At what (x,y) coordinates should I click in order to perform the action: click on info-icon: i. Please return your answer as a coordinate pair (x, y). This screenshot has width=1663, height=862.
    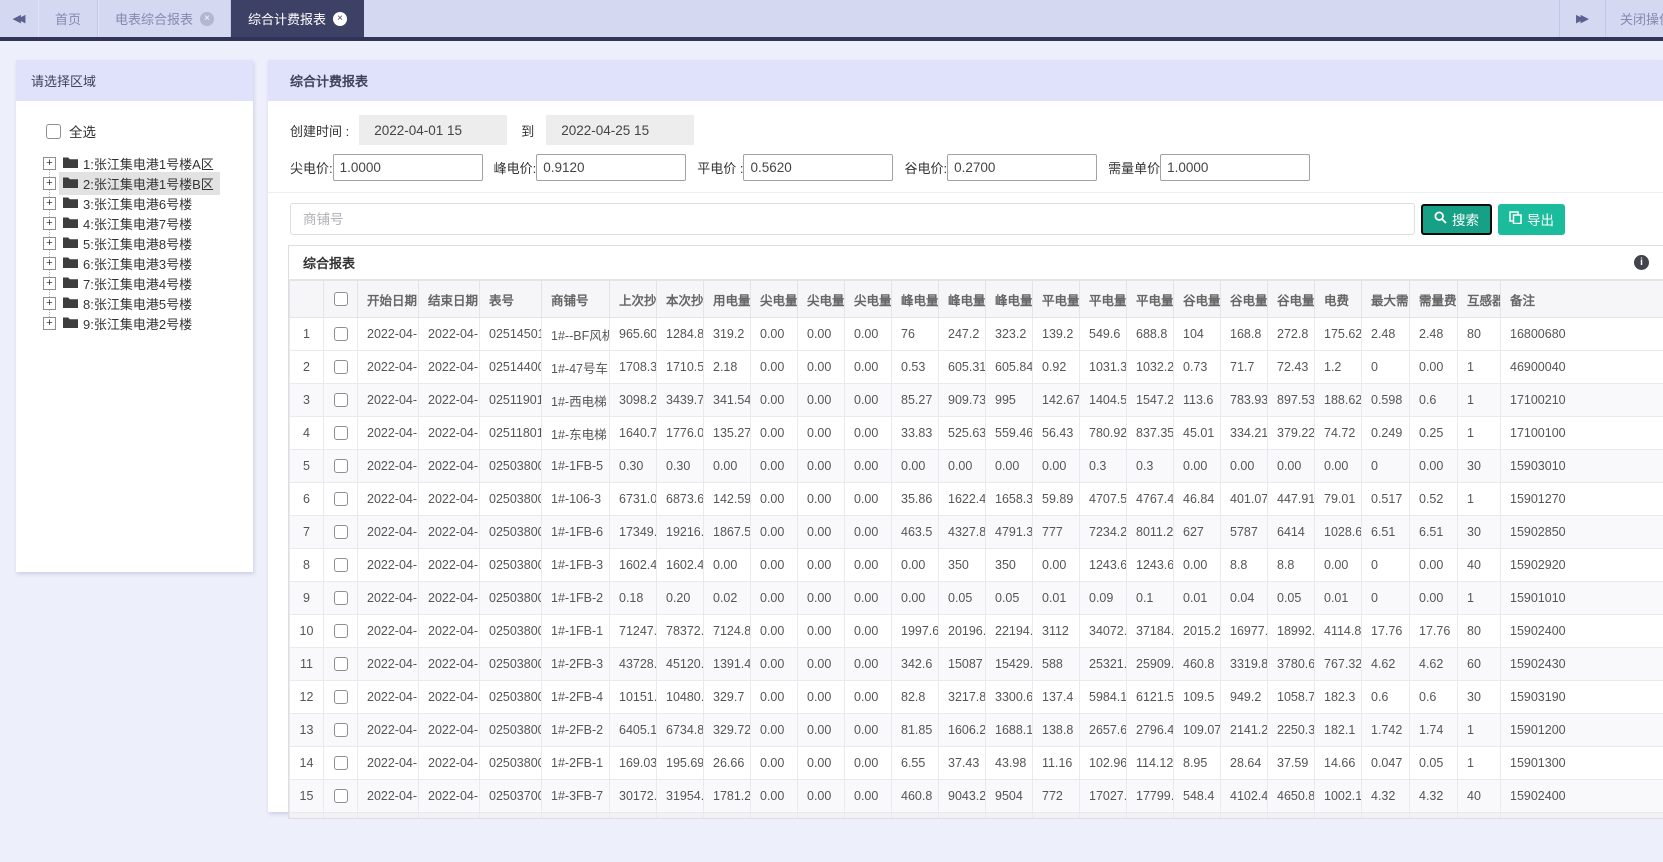
    Looking at the image, I should click on (1641, 262).